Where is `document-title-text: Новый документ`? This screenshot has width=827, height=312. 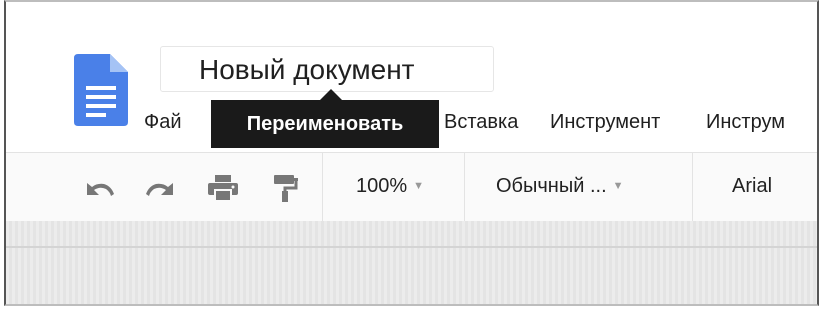
document-title-text: Новый документ is located at coordinates (307, 69).